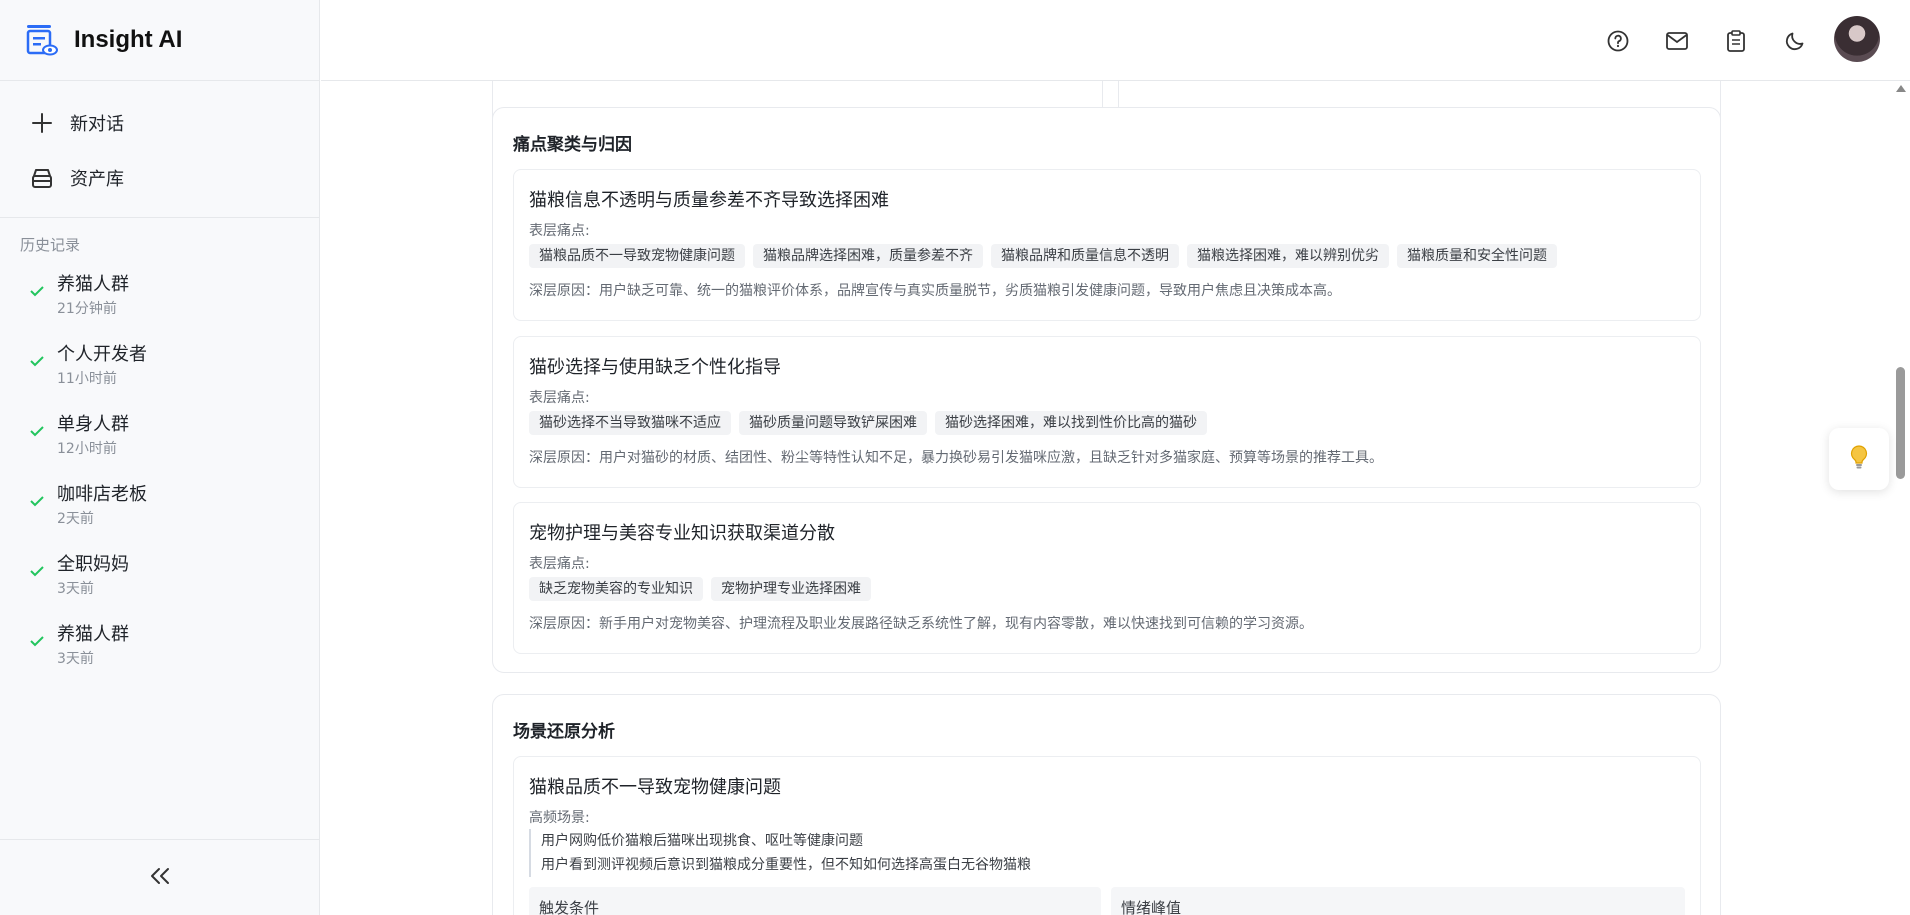 The image size is (1910, 915). I want to click on history-item: 个人开发者 11小时前, so click(159, 367).